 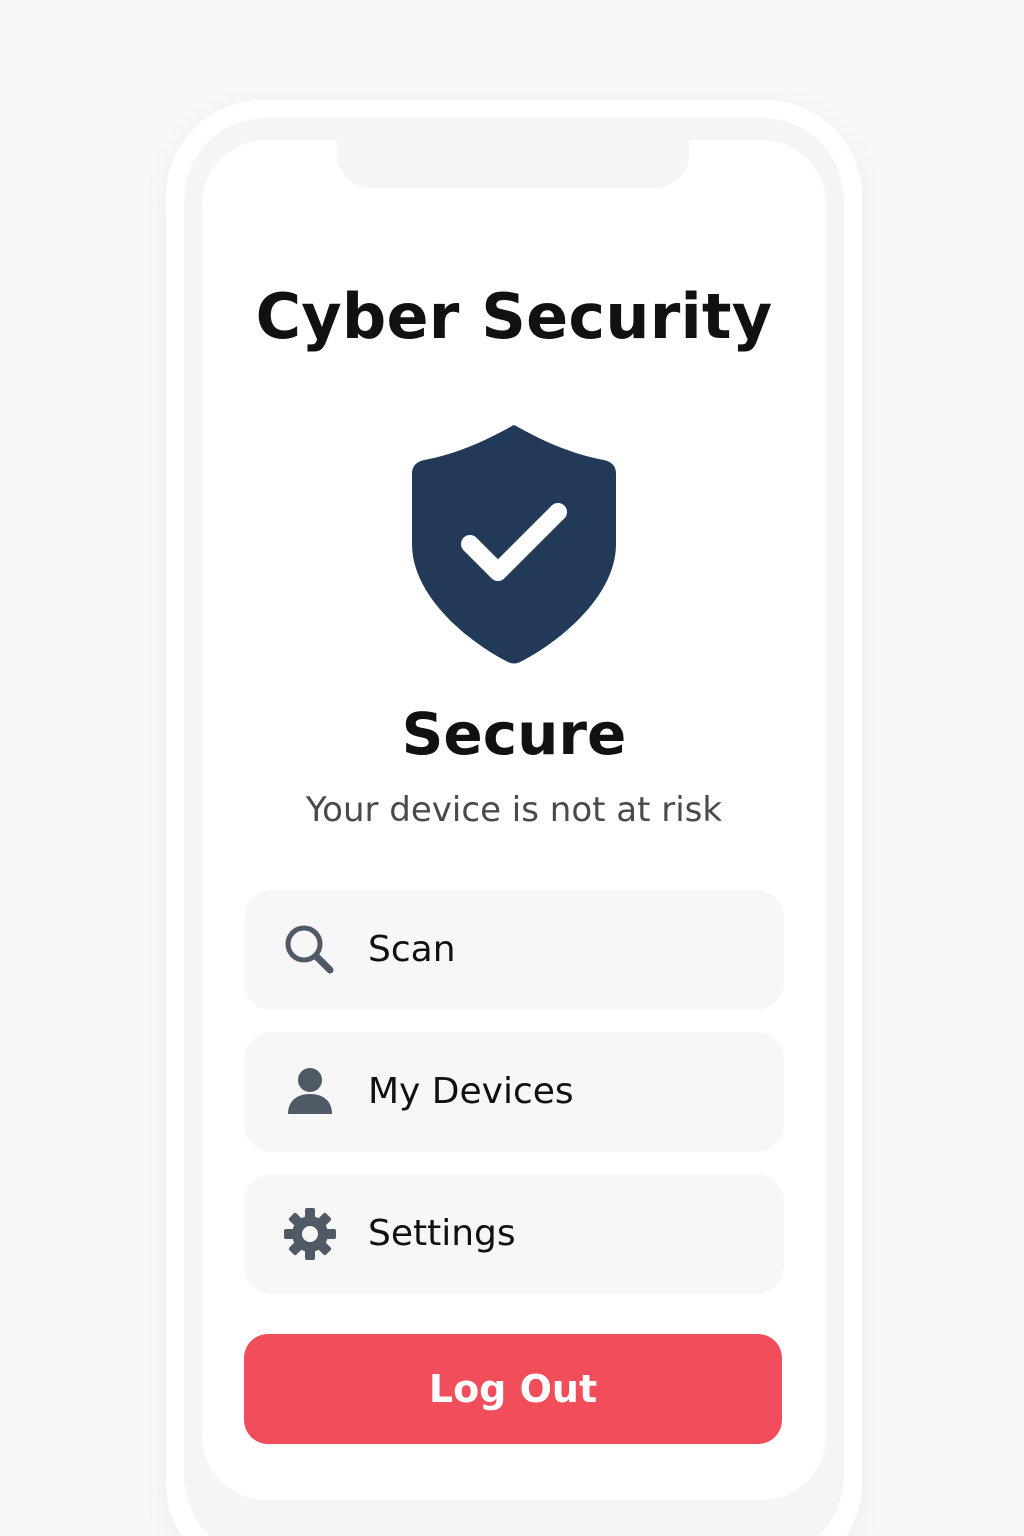 What do you see at coordinates (513, 164) in the screenshot?
I see `phone-notch` at bounding box center [513, 164].